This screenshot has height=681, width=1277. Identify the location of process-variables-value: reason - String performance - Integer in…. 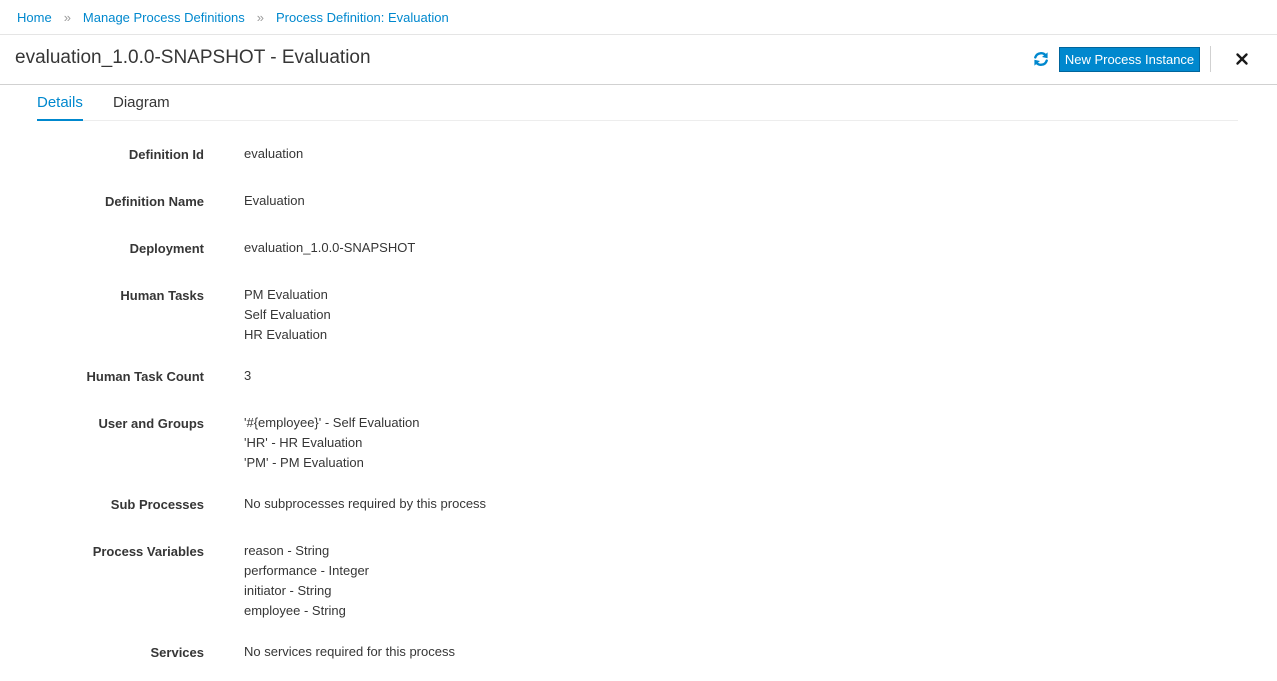
(306, 581).